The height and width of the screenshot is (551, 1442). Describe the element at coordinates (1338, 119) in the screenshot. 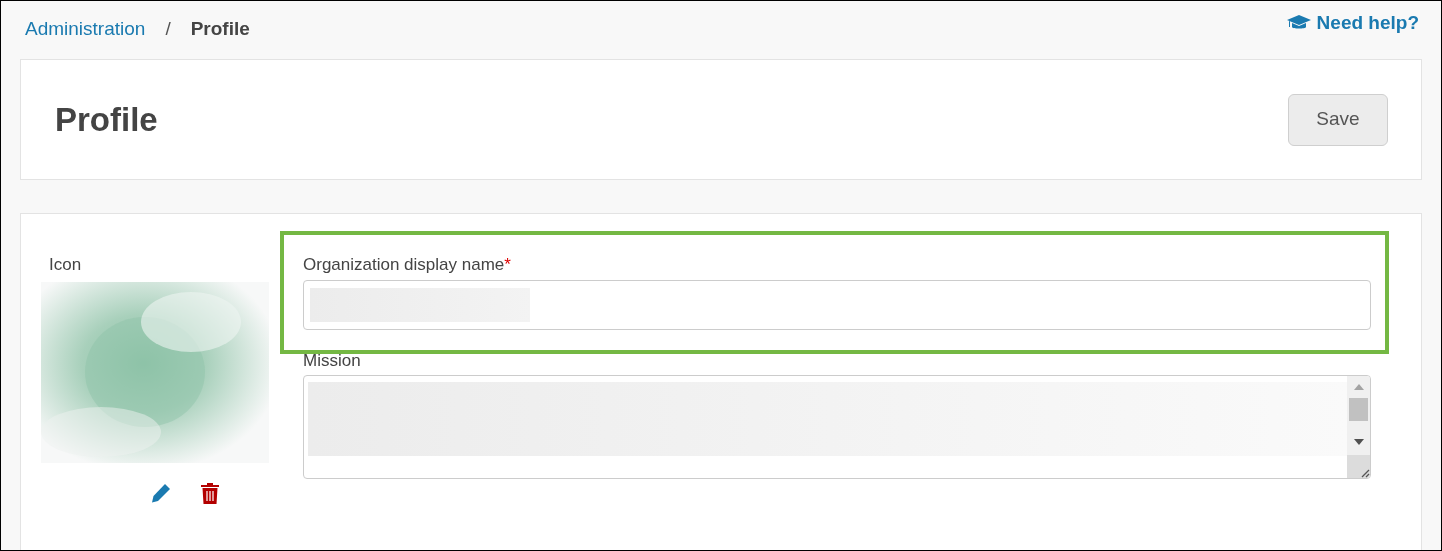

I see `save-button: Save` at that location.